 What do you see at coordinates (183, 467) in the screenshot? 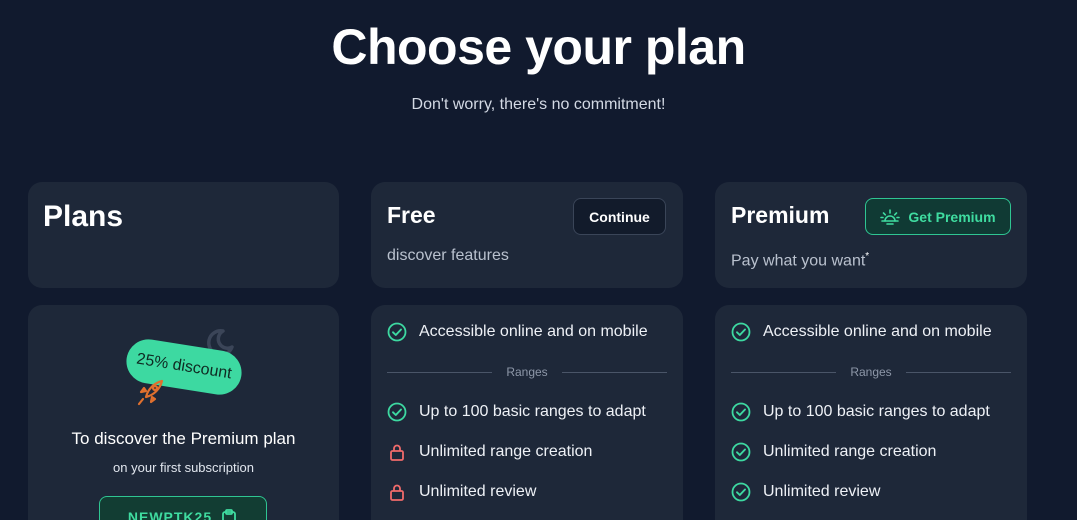
I see `promo-subtitle: on your first subscription` at bounding box center [183, 467].